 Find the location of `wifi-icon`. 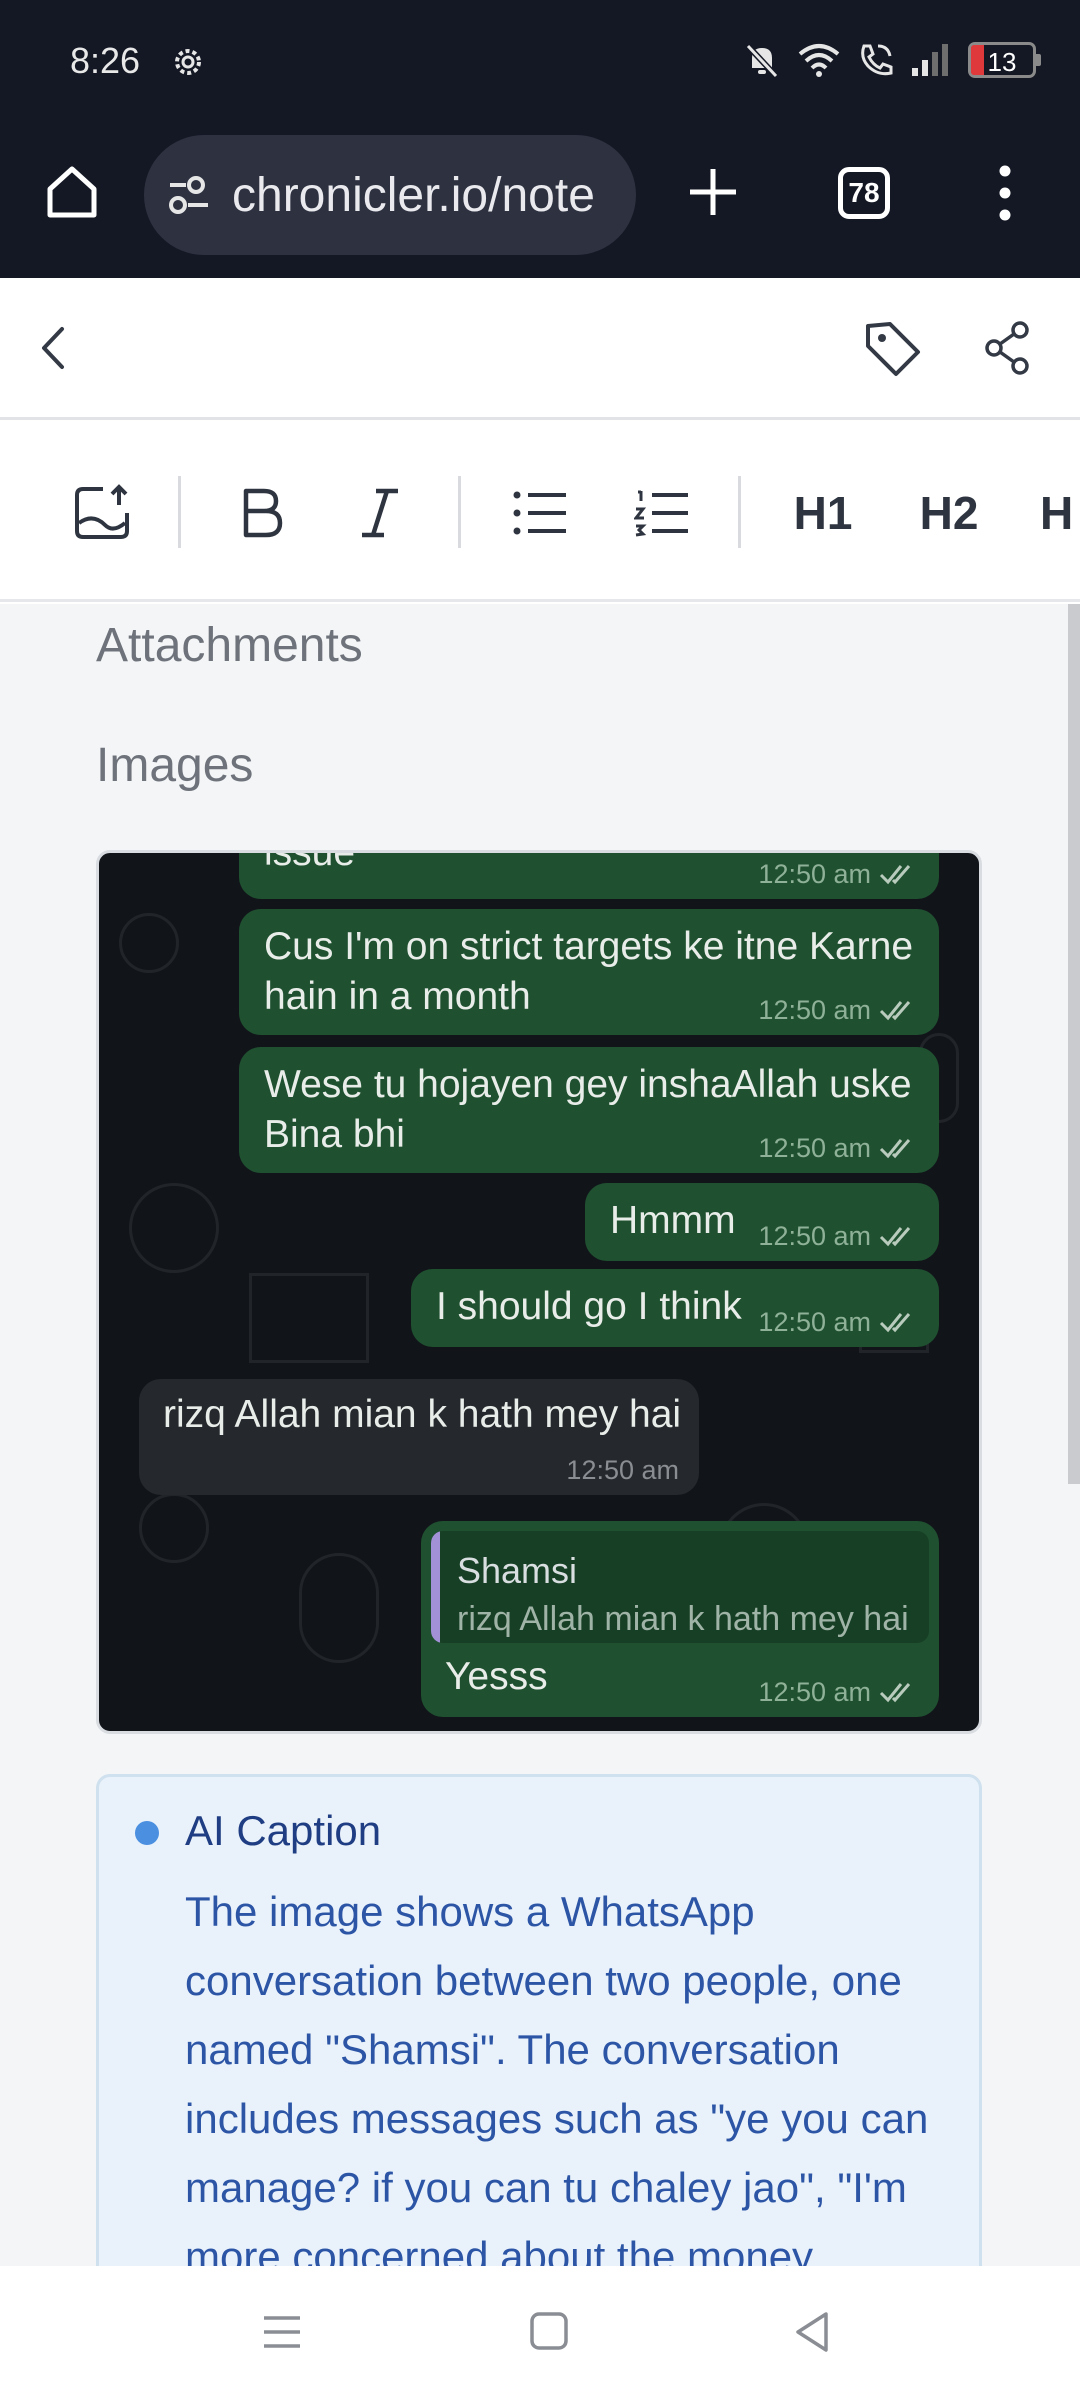

wifi-icon is located at coordinates (819, 60).